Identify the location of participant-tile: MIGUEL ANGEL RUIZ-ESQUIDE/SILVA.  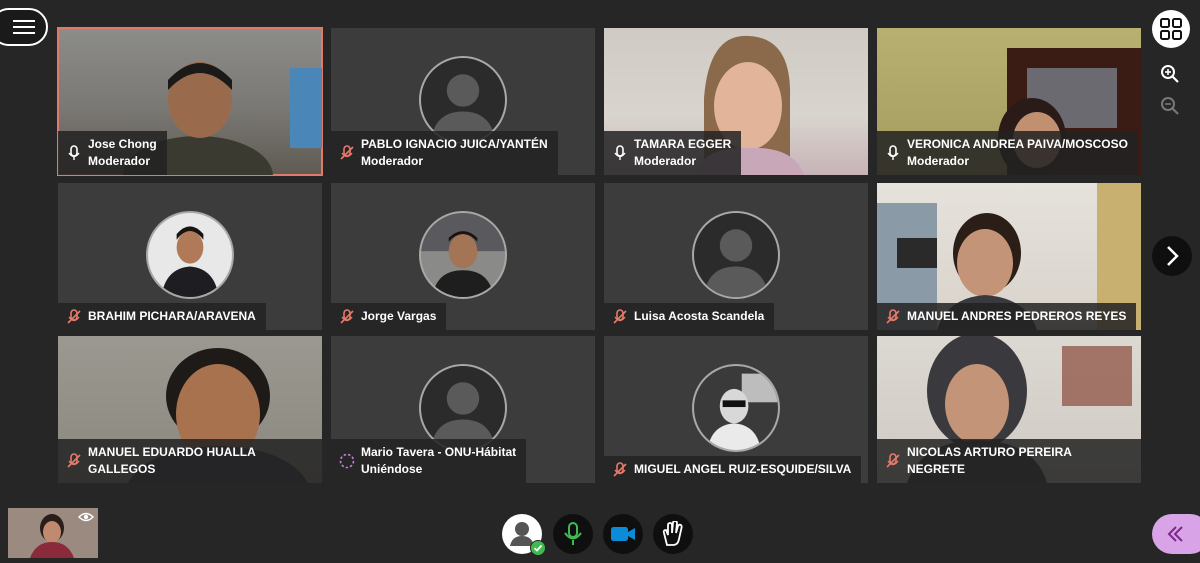
(736, 409).